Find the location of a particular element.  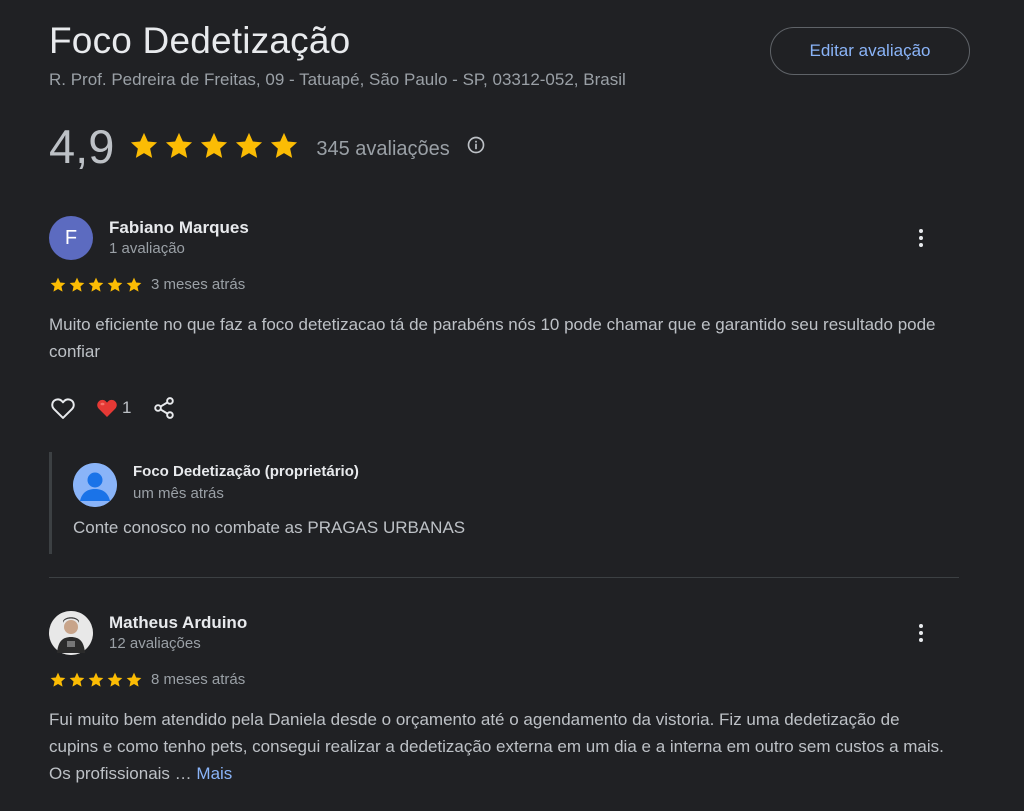

person-avatar-icon is located at coordinates (95, 485).